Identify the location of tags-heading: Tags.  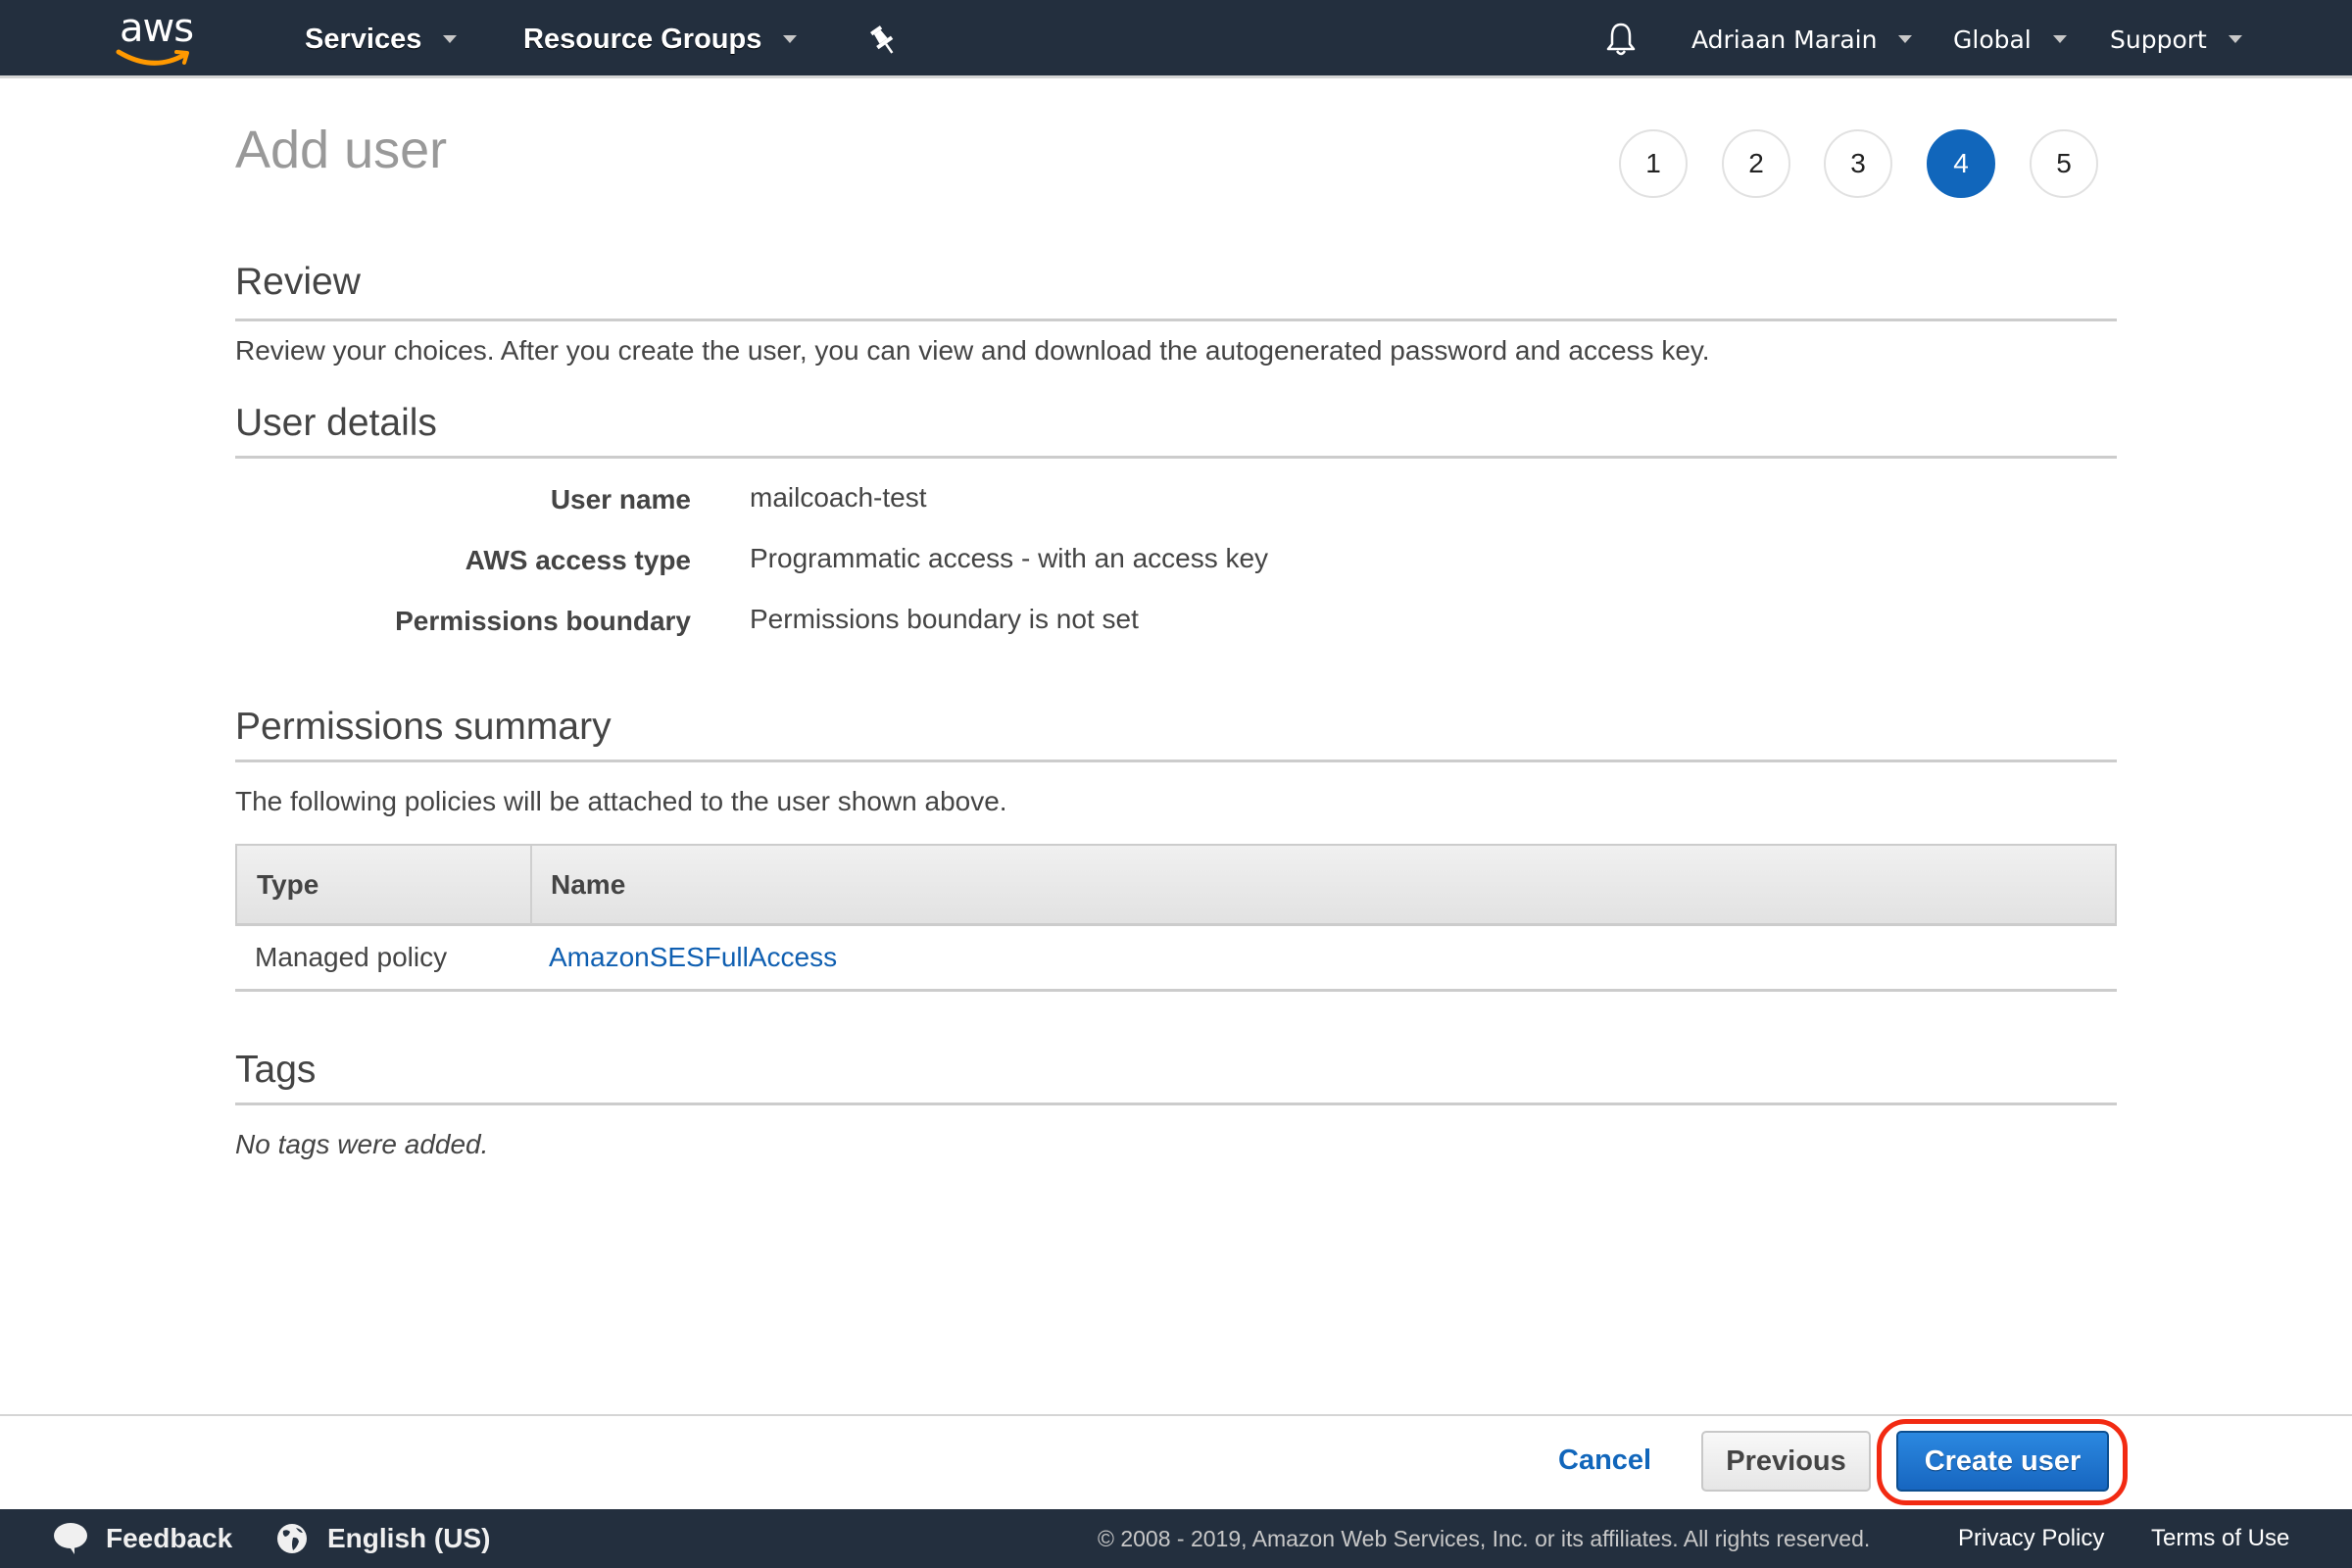
(276, 1070).